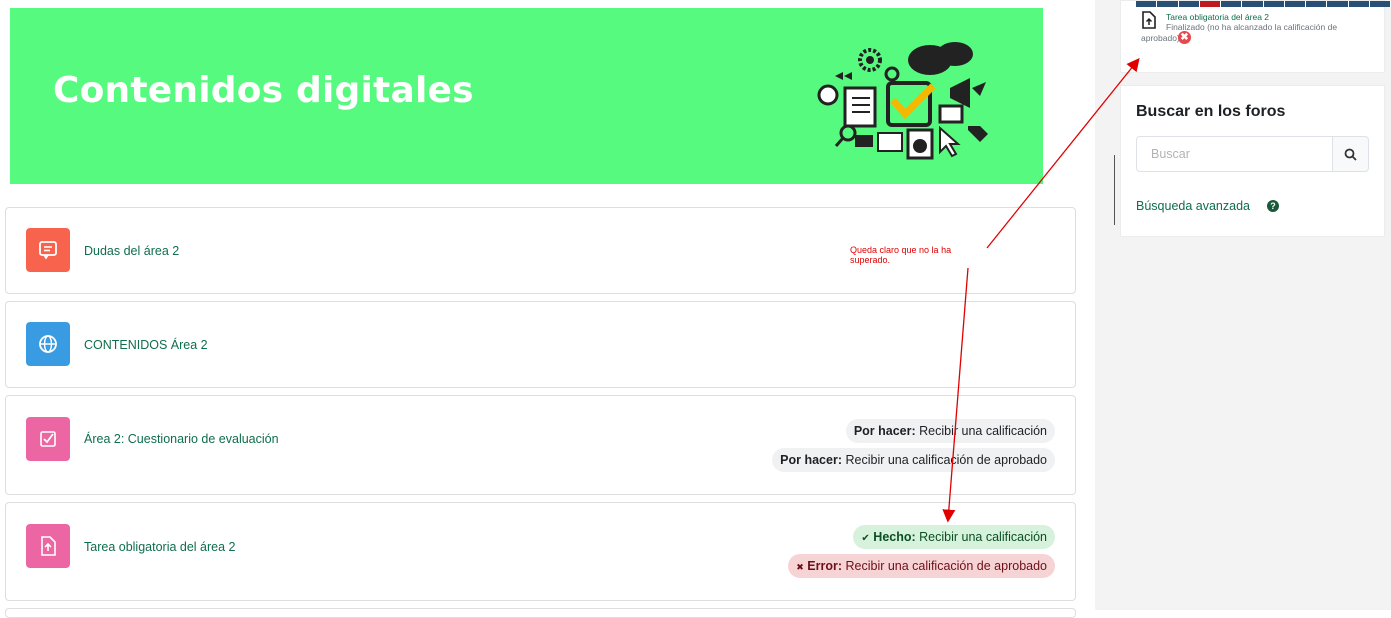  What do you see at coordinates (1184, 37) in the screenshot?
I see `fail-circle-icon: ✖` at bounding box center [1184, 37].